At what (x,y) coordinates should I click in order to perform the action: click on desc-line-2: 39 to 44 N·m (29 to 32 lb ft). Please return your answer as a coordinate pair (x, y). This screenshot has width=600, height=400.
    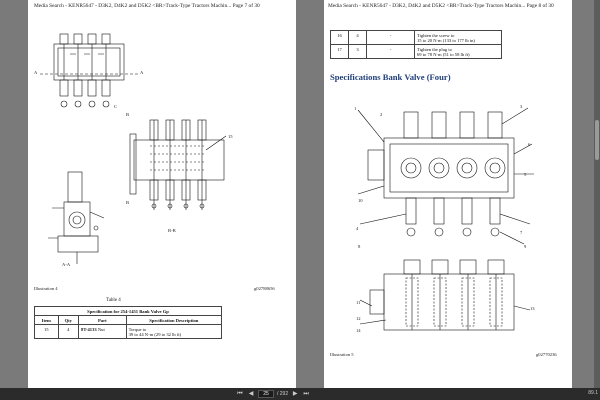
    Looking at the image, I should click on (155, 334).